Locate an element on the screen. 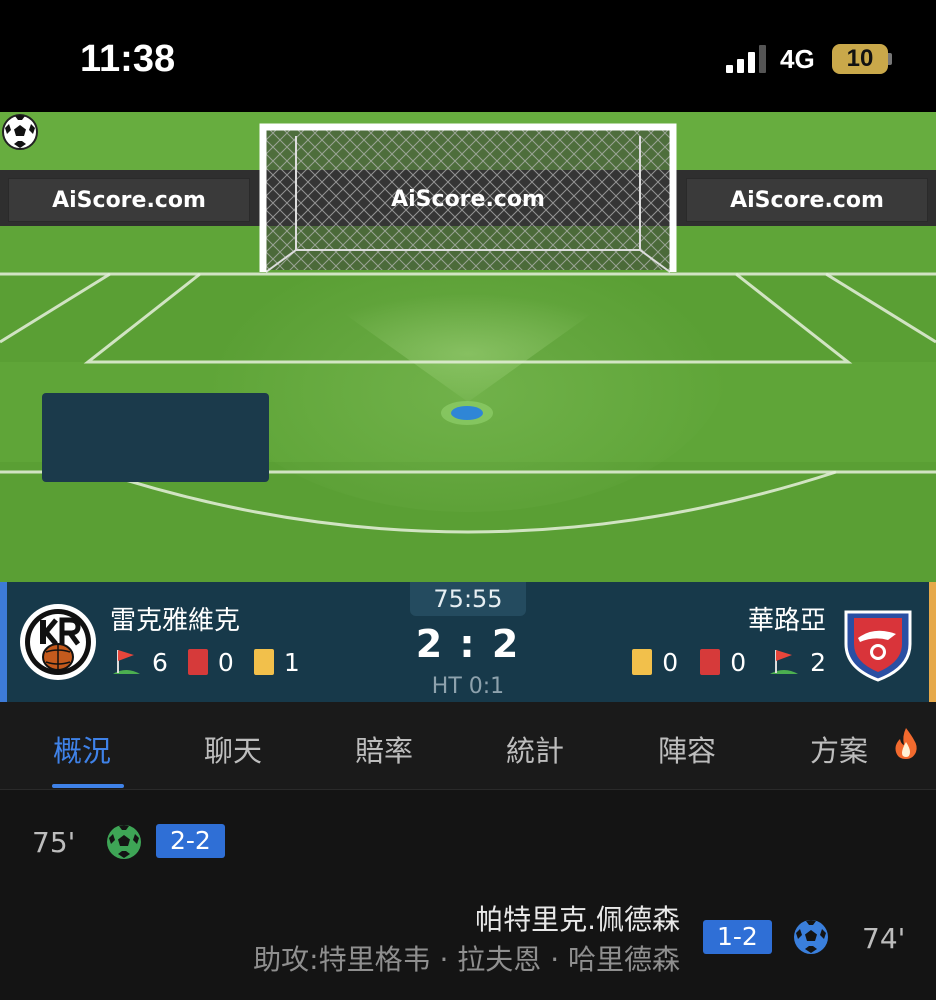 The image size is (936, 1000). event-info-panel is located at coordinates (155, 437).